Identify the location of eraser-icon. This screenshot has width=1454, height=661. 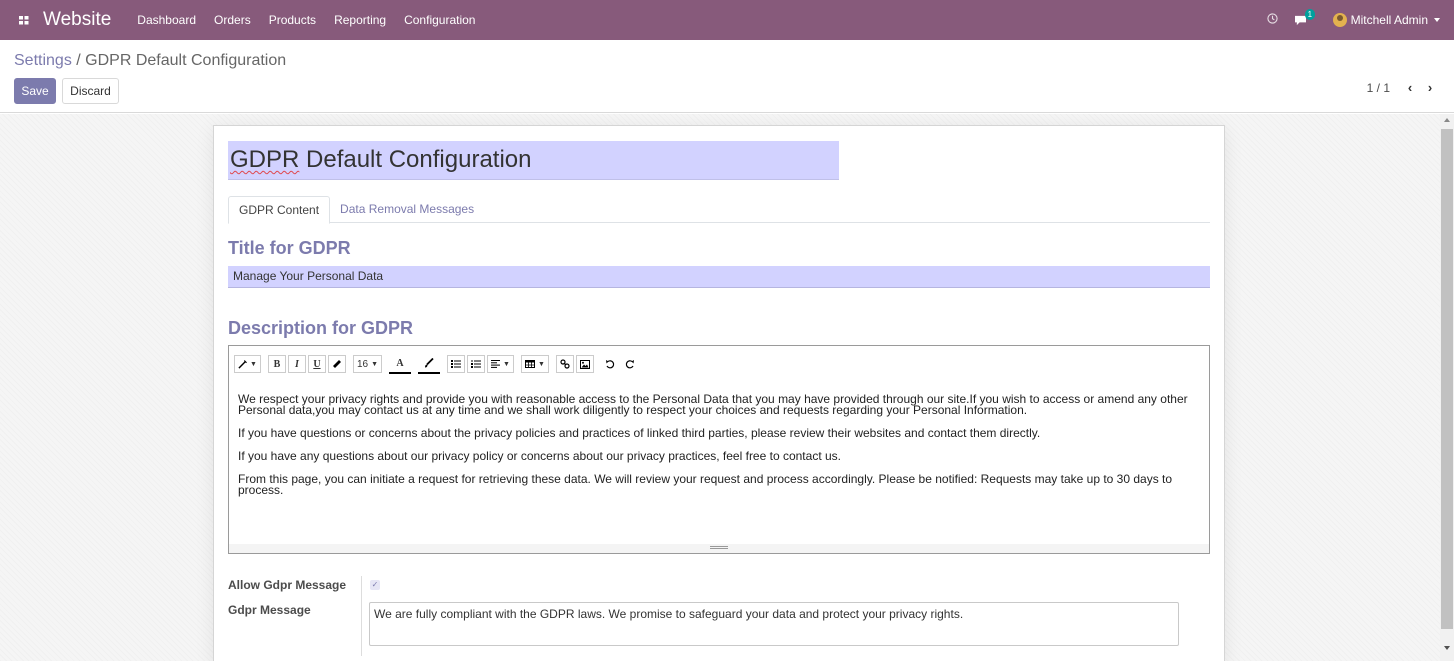
(336, 363).